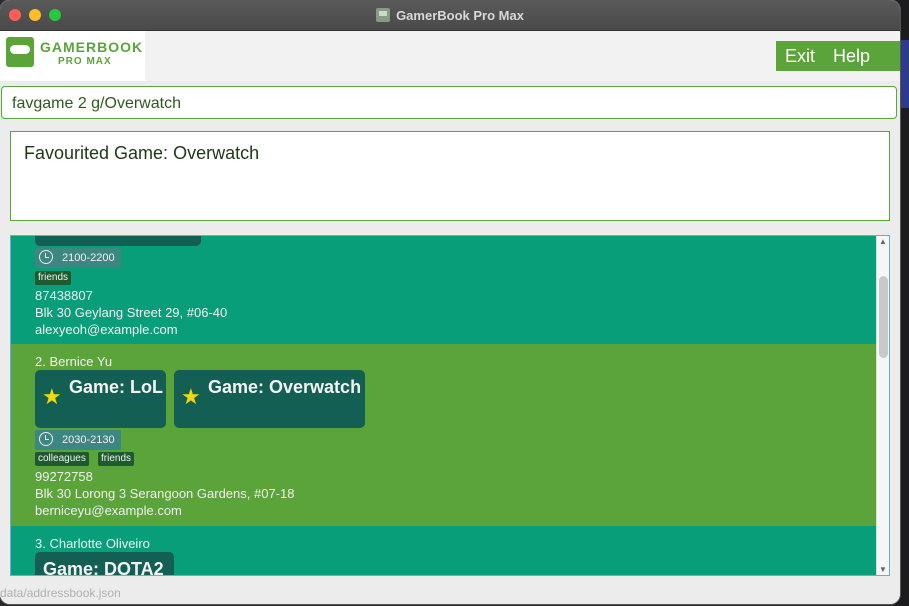  Describe the element at coordinates (851, 56) in the screenshot. I see `menu-help: Help` at that location.